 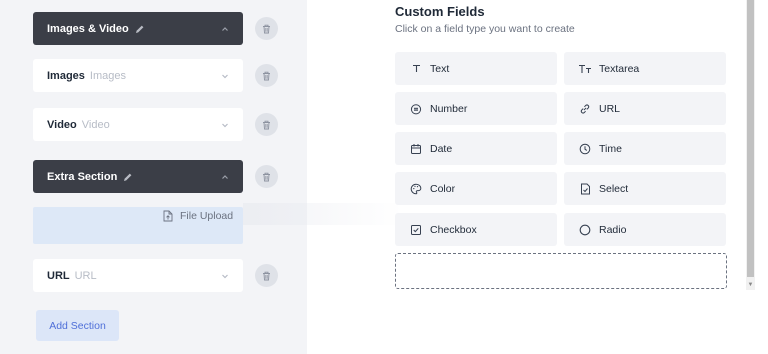 I want to click on field-type-label: Select, so click(x=614, y=188).